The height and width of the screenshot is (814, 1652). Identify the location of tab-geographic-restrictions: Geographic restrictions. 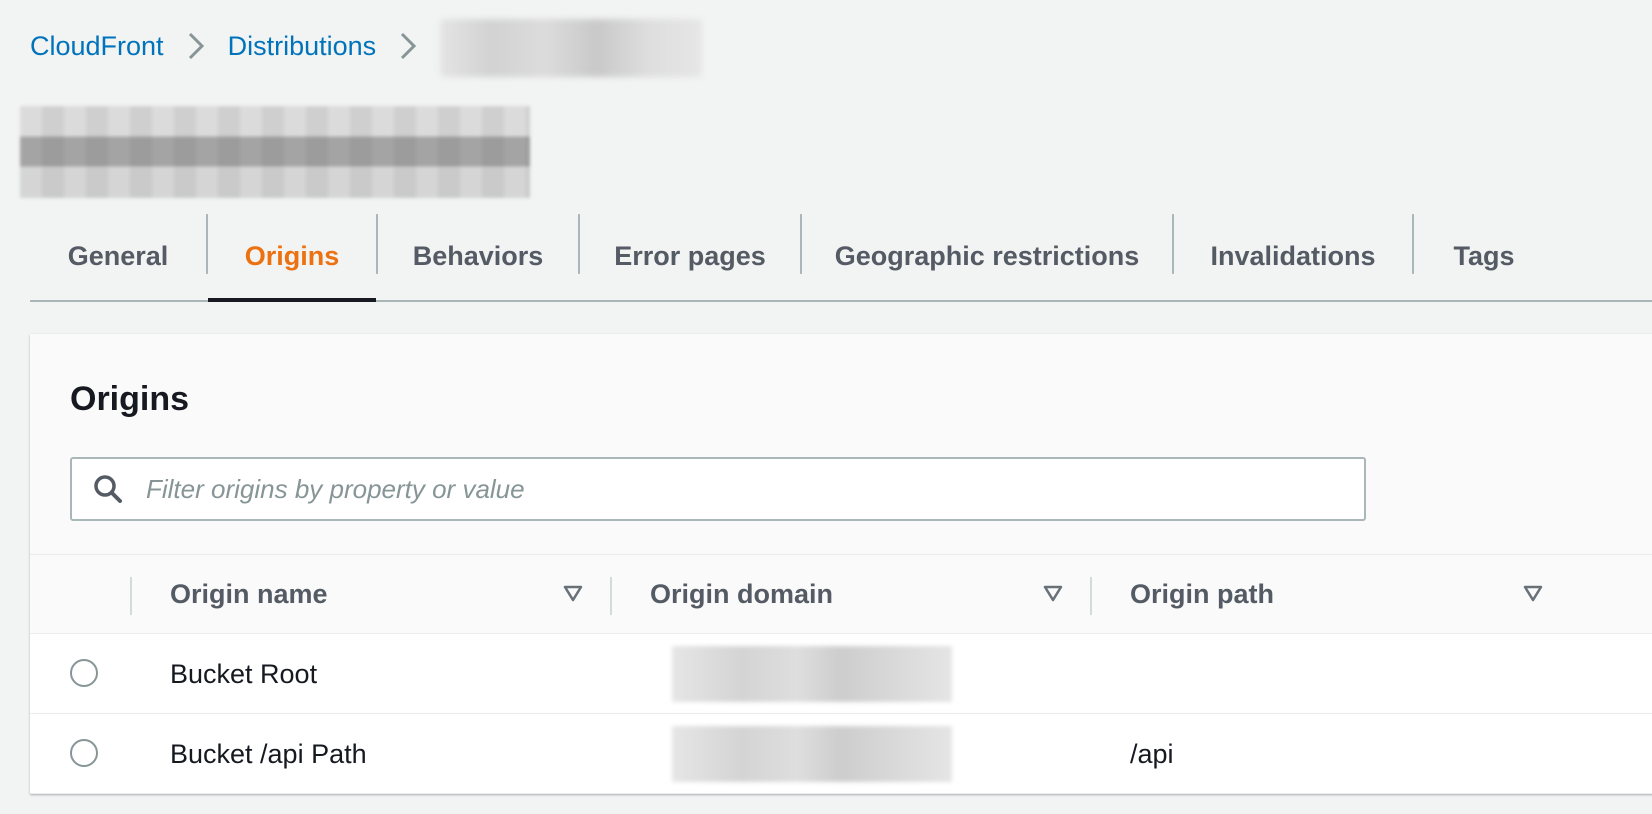
(987, 256).